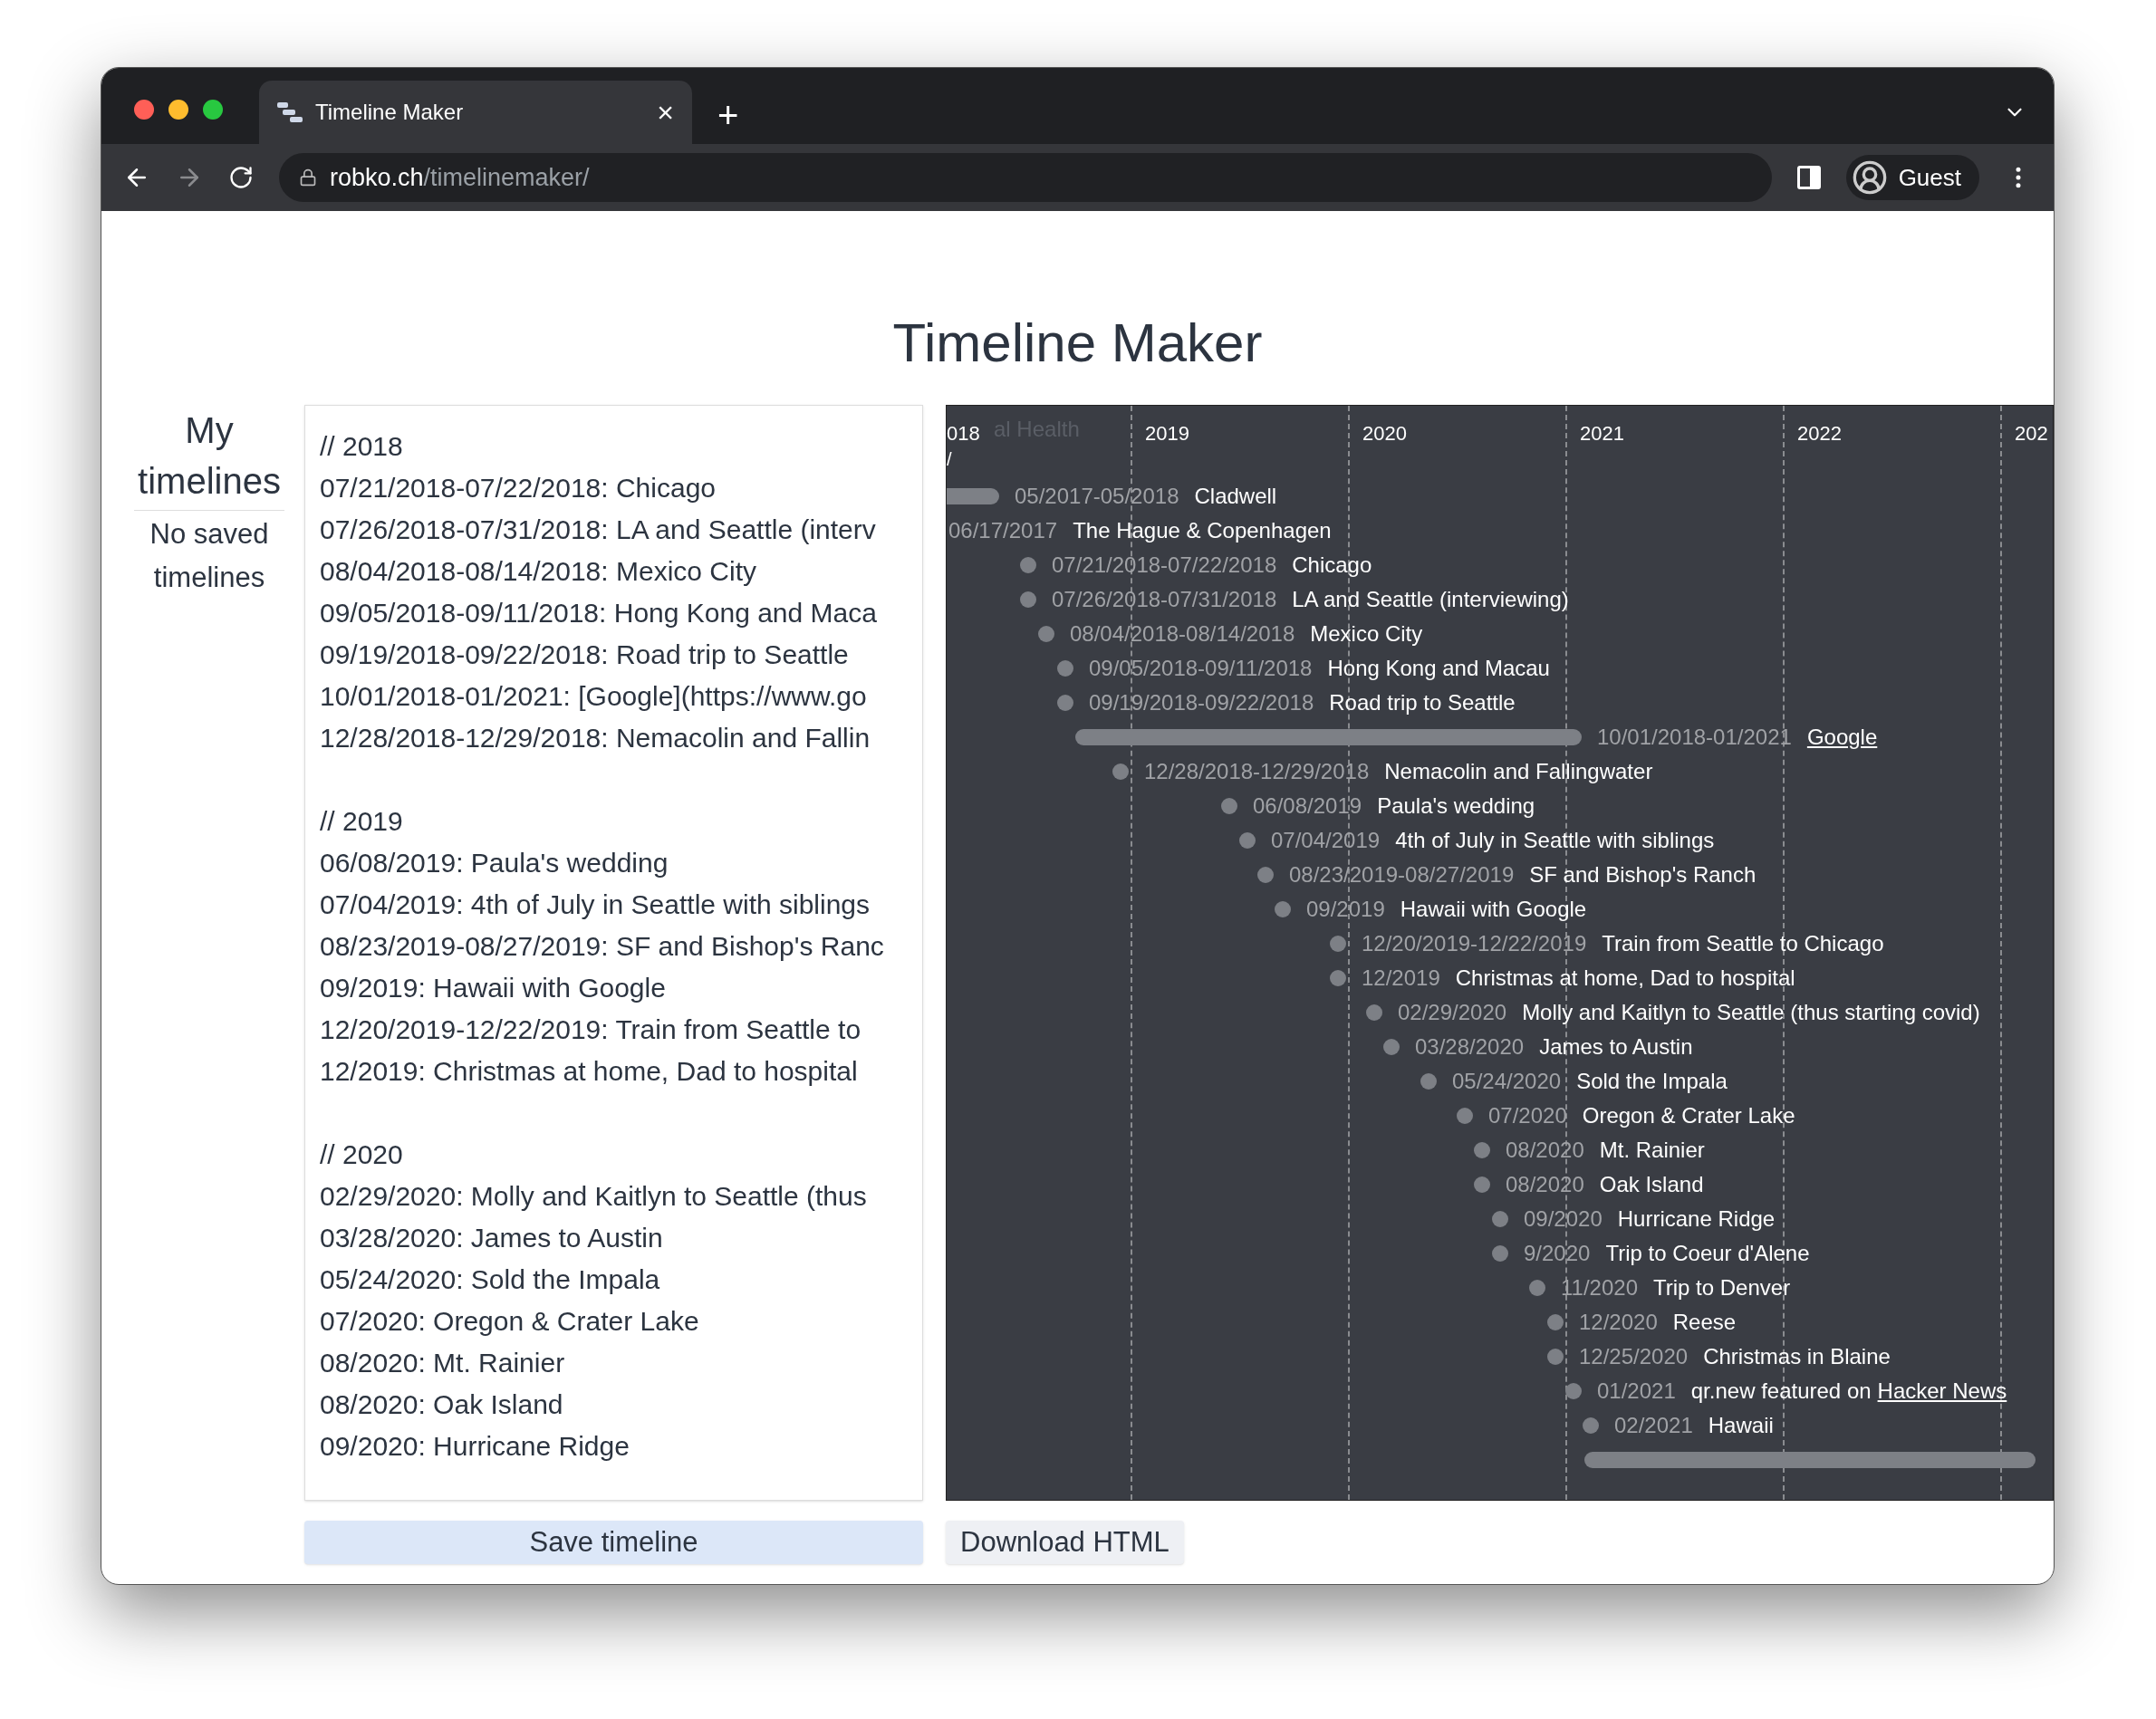 The image size is (2156, 1719). I want to click on event-date: 08/04/2018-08/14/2018, so click(1182, 634).